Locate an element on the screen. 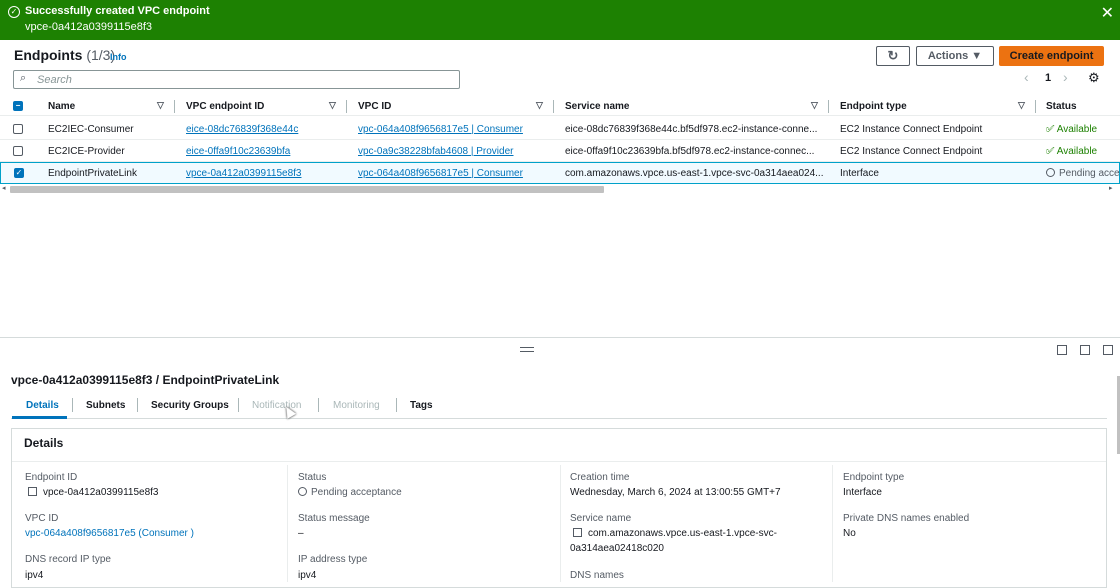  info-link: Info is located at coordinates (118, 57).